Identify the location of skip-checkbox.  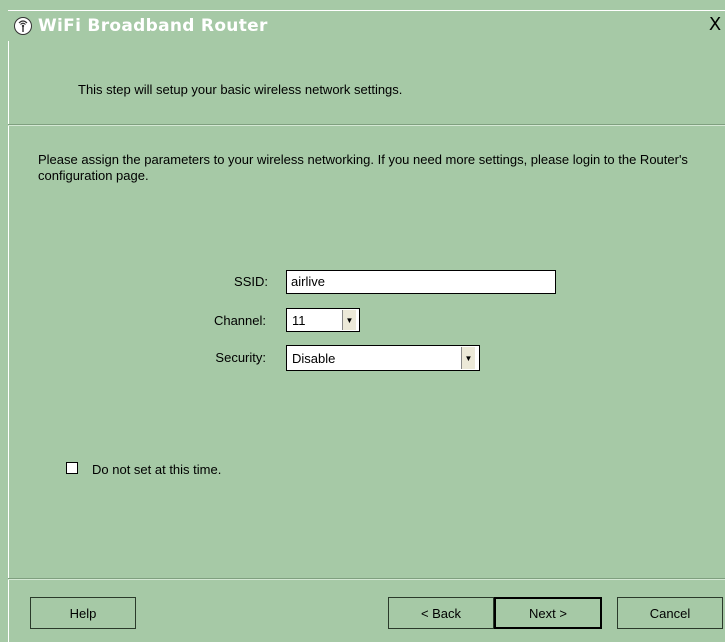
(72, 468).